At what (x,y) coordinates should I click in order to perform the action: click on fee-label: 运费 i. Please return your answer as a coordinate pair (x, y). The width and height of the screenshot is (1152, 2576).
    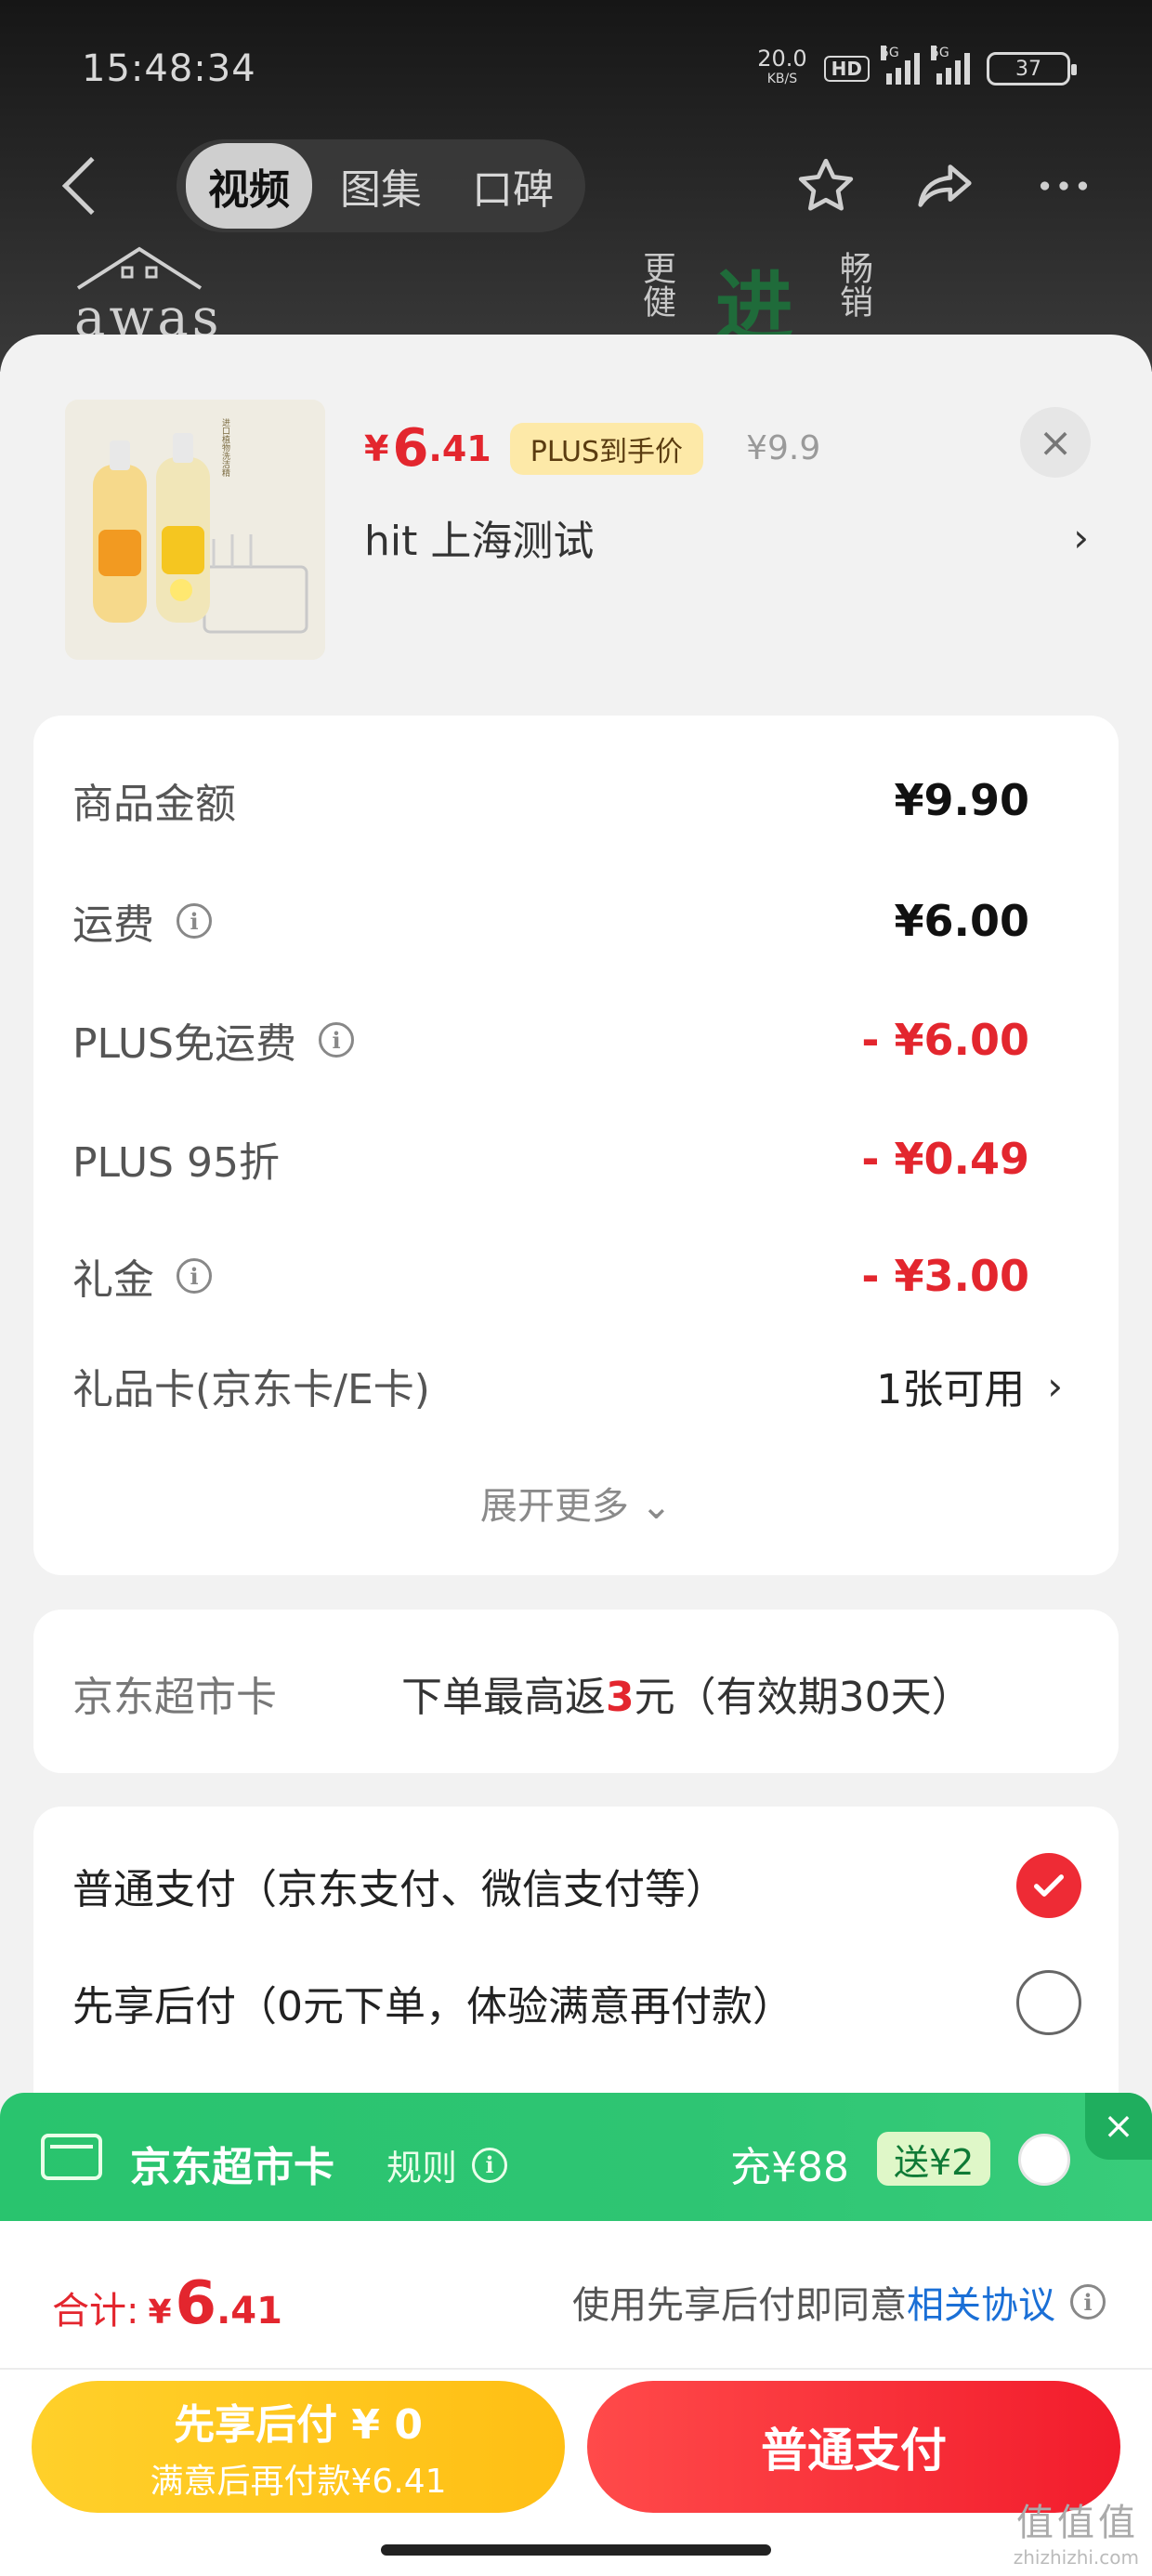
    Looking at the image, I should click on (142, 921).